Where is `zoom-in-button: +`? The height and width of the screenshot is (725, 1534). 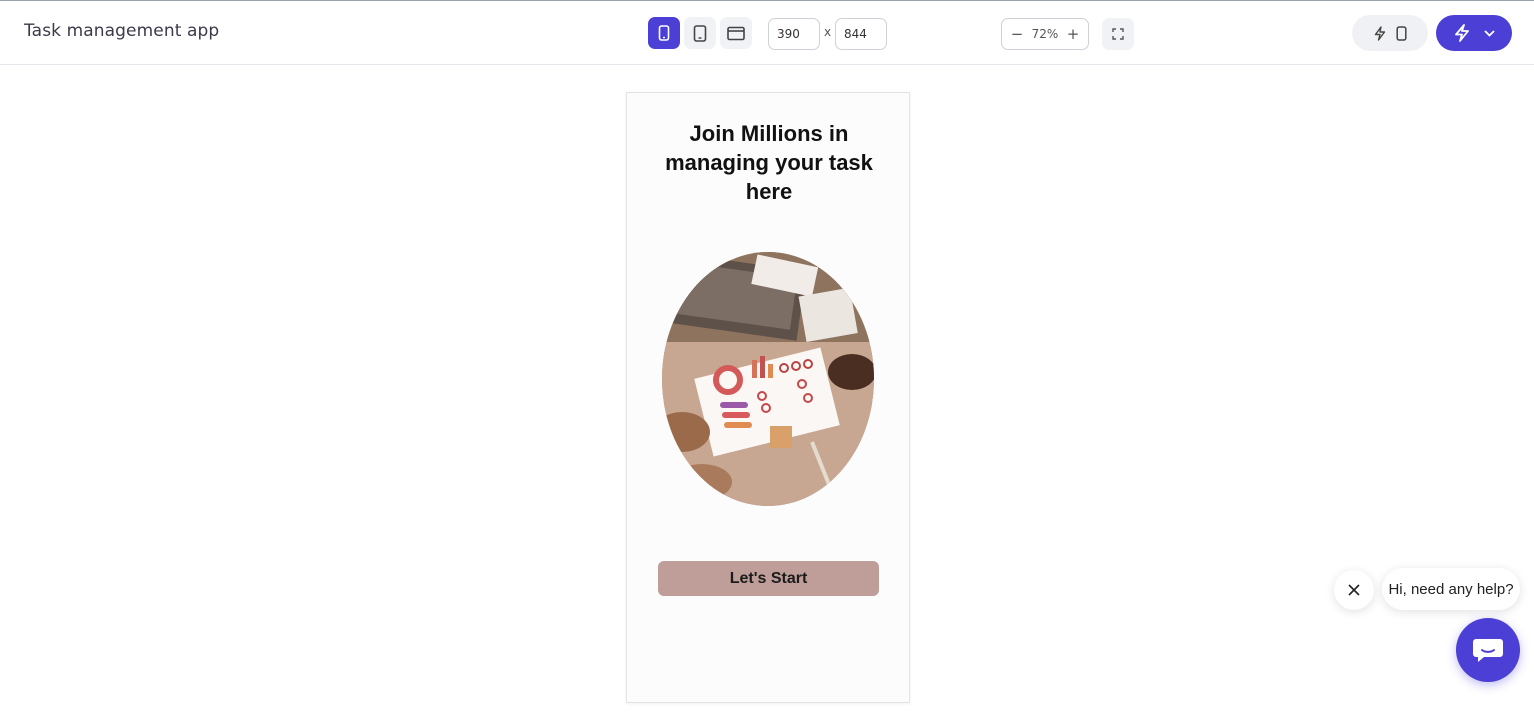 zoom-in-button: + is located at coordinates (1073, 34).